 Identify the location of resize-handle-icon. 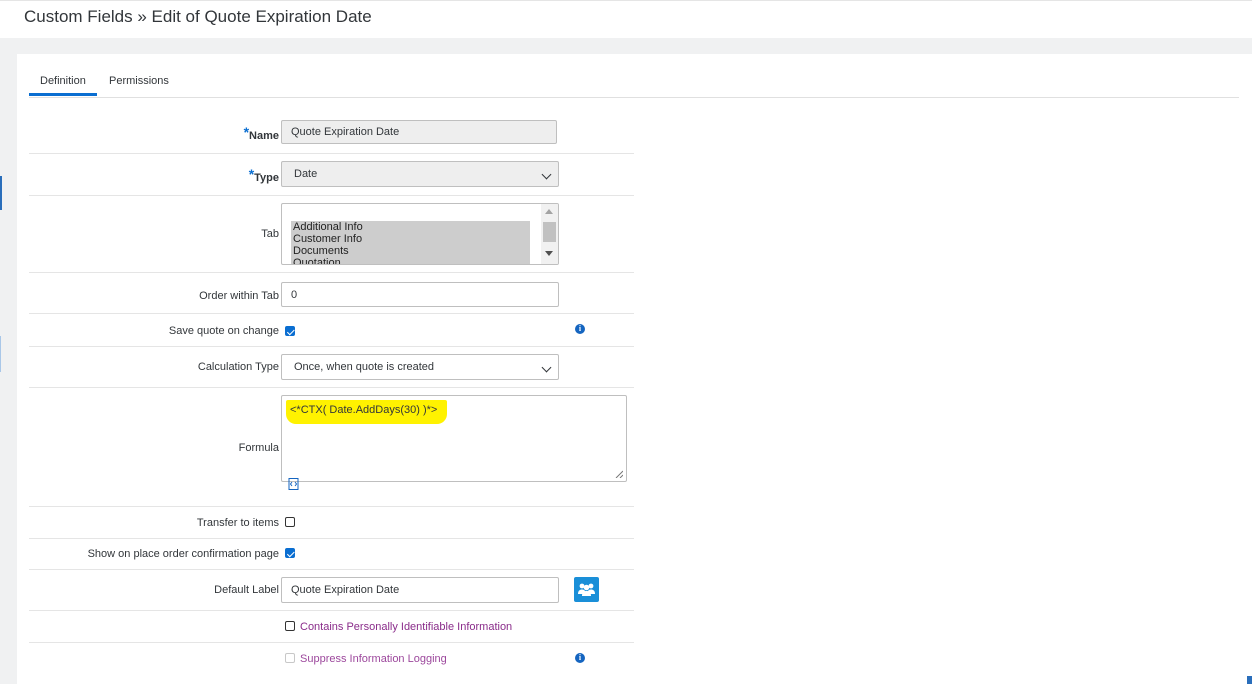
(619, 474).